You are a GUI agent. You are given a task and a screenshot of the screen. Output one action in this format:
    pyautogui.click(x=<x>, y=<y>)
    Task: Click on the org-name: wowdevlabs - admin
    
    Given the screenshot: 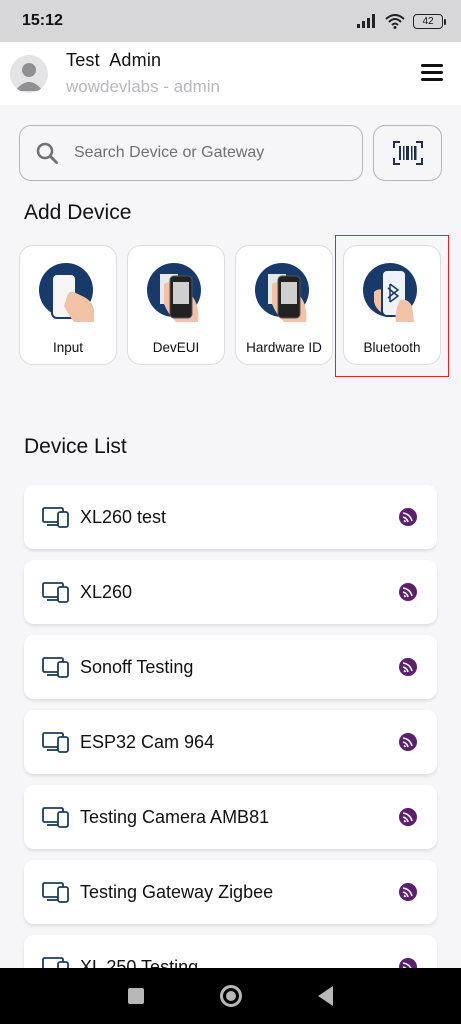 What is the action you would take?
    pyautogui.click(x=143, y=86)
    